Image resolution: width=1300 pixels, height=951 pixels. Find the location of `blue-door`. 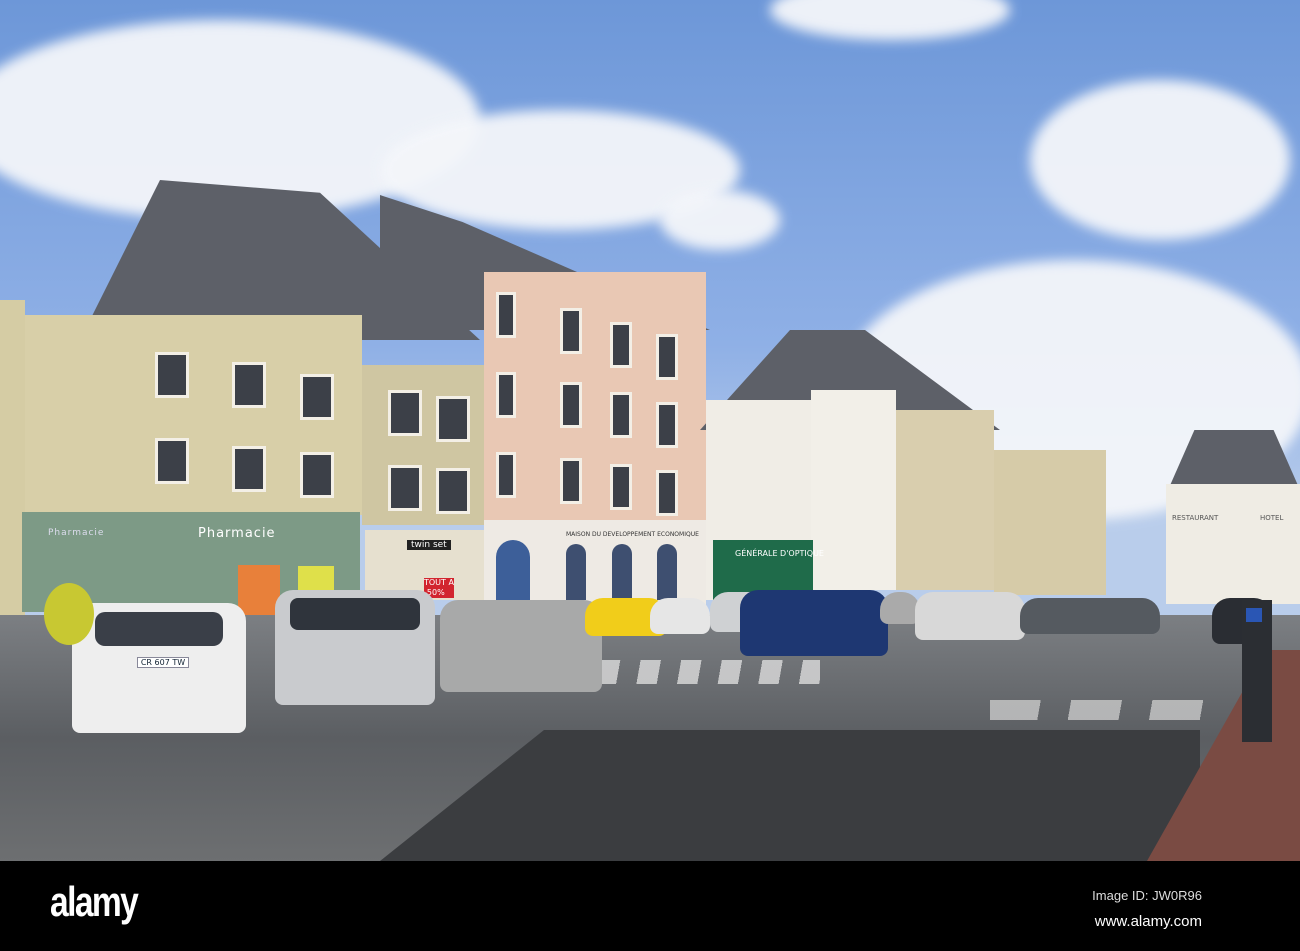

blue-door is located at coordinates (513, 570).